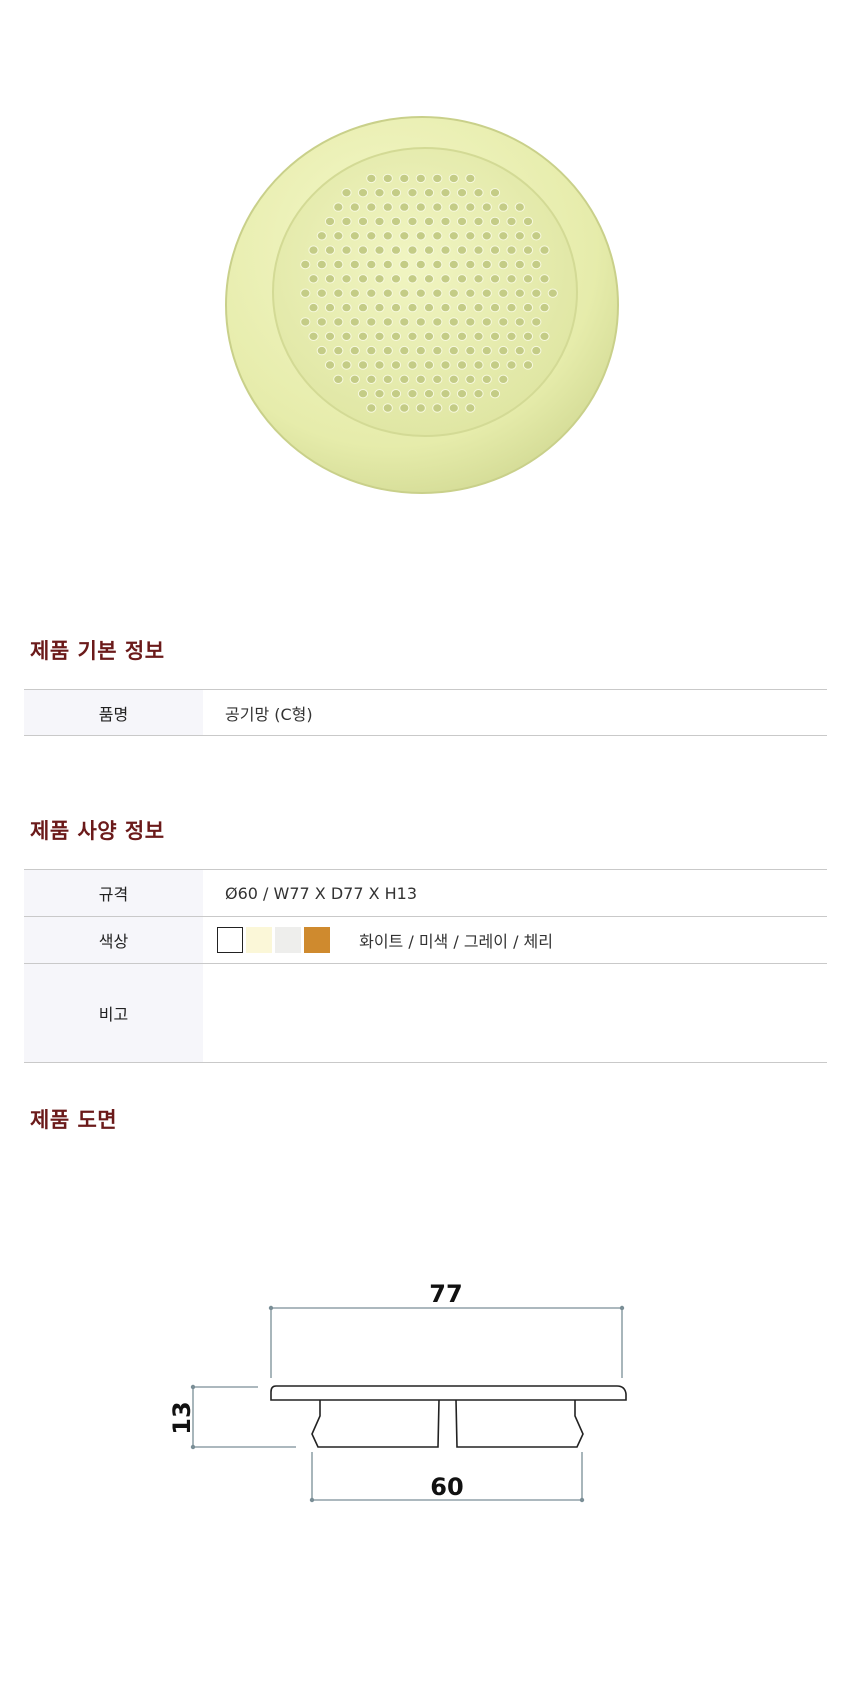 The width and height of the screenshot is (850, 1700). Describe the element at coordinates (182, 1417) in the screenshot. I see `height-dimension-label: 13` at that location.